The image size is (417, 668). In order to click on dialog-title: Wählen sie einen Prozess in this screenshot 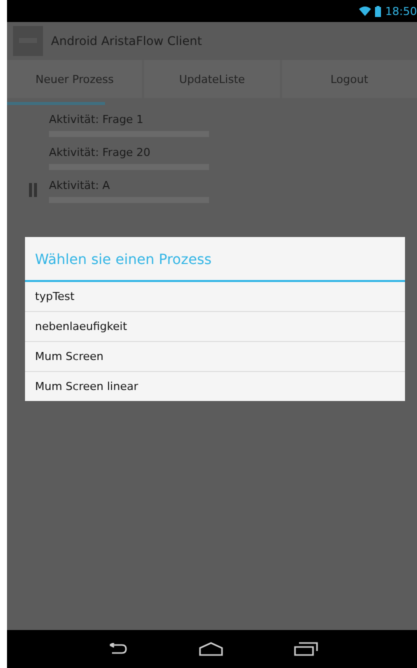, I will do `click(215, 259)`.